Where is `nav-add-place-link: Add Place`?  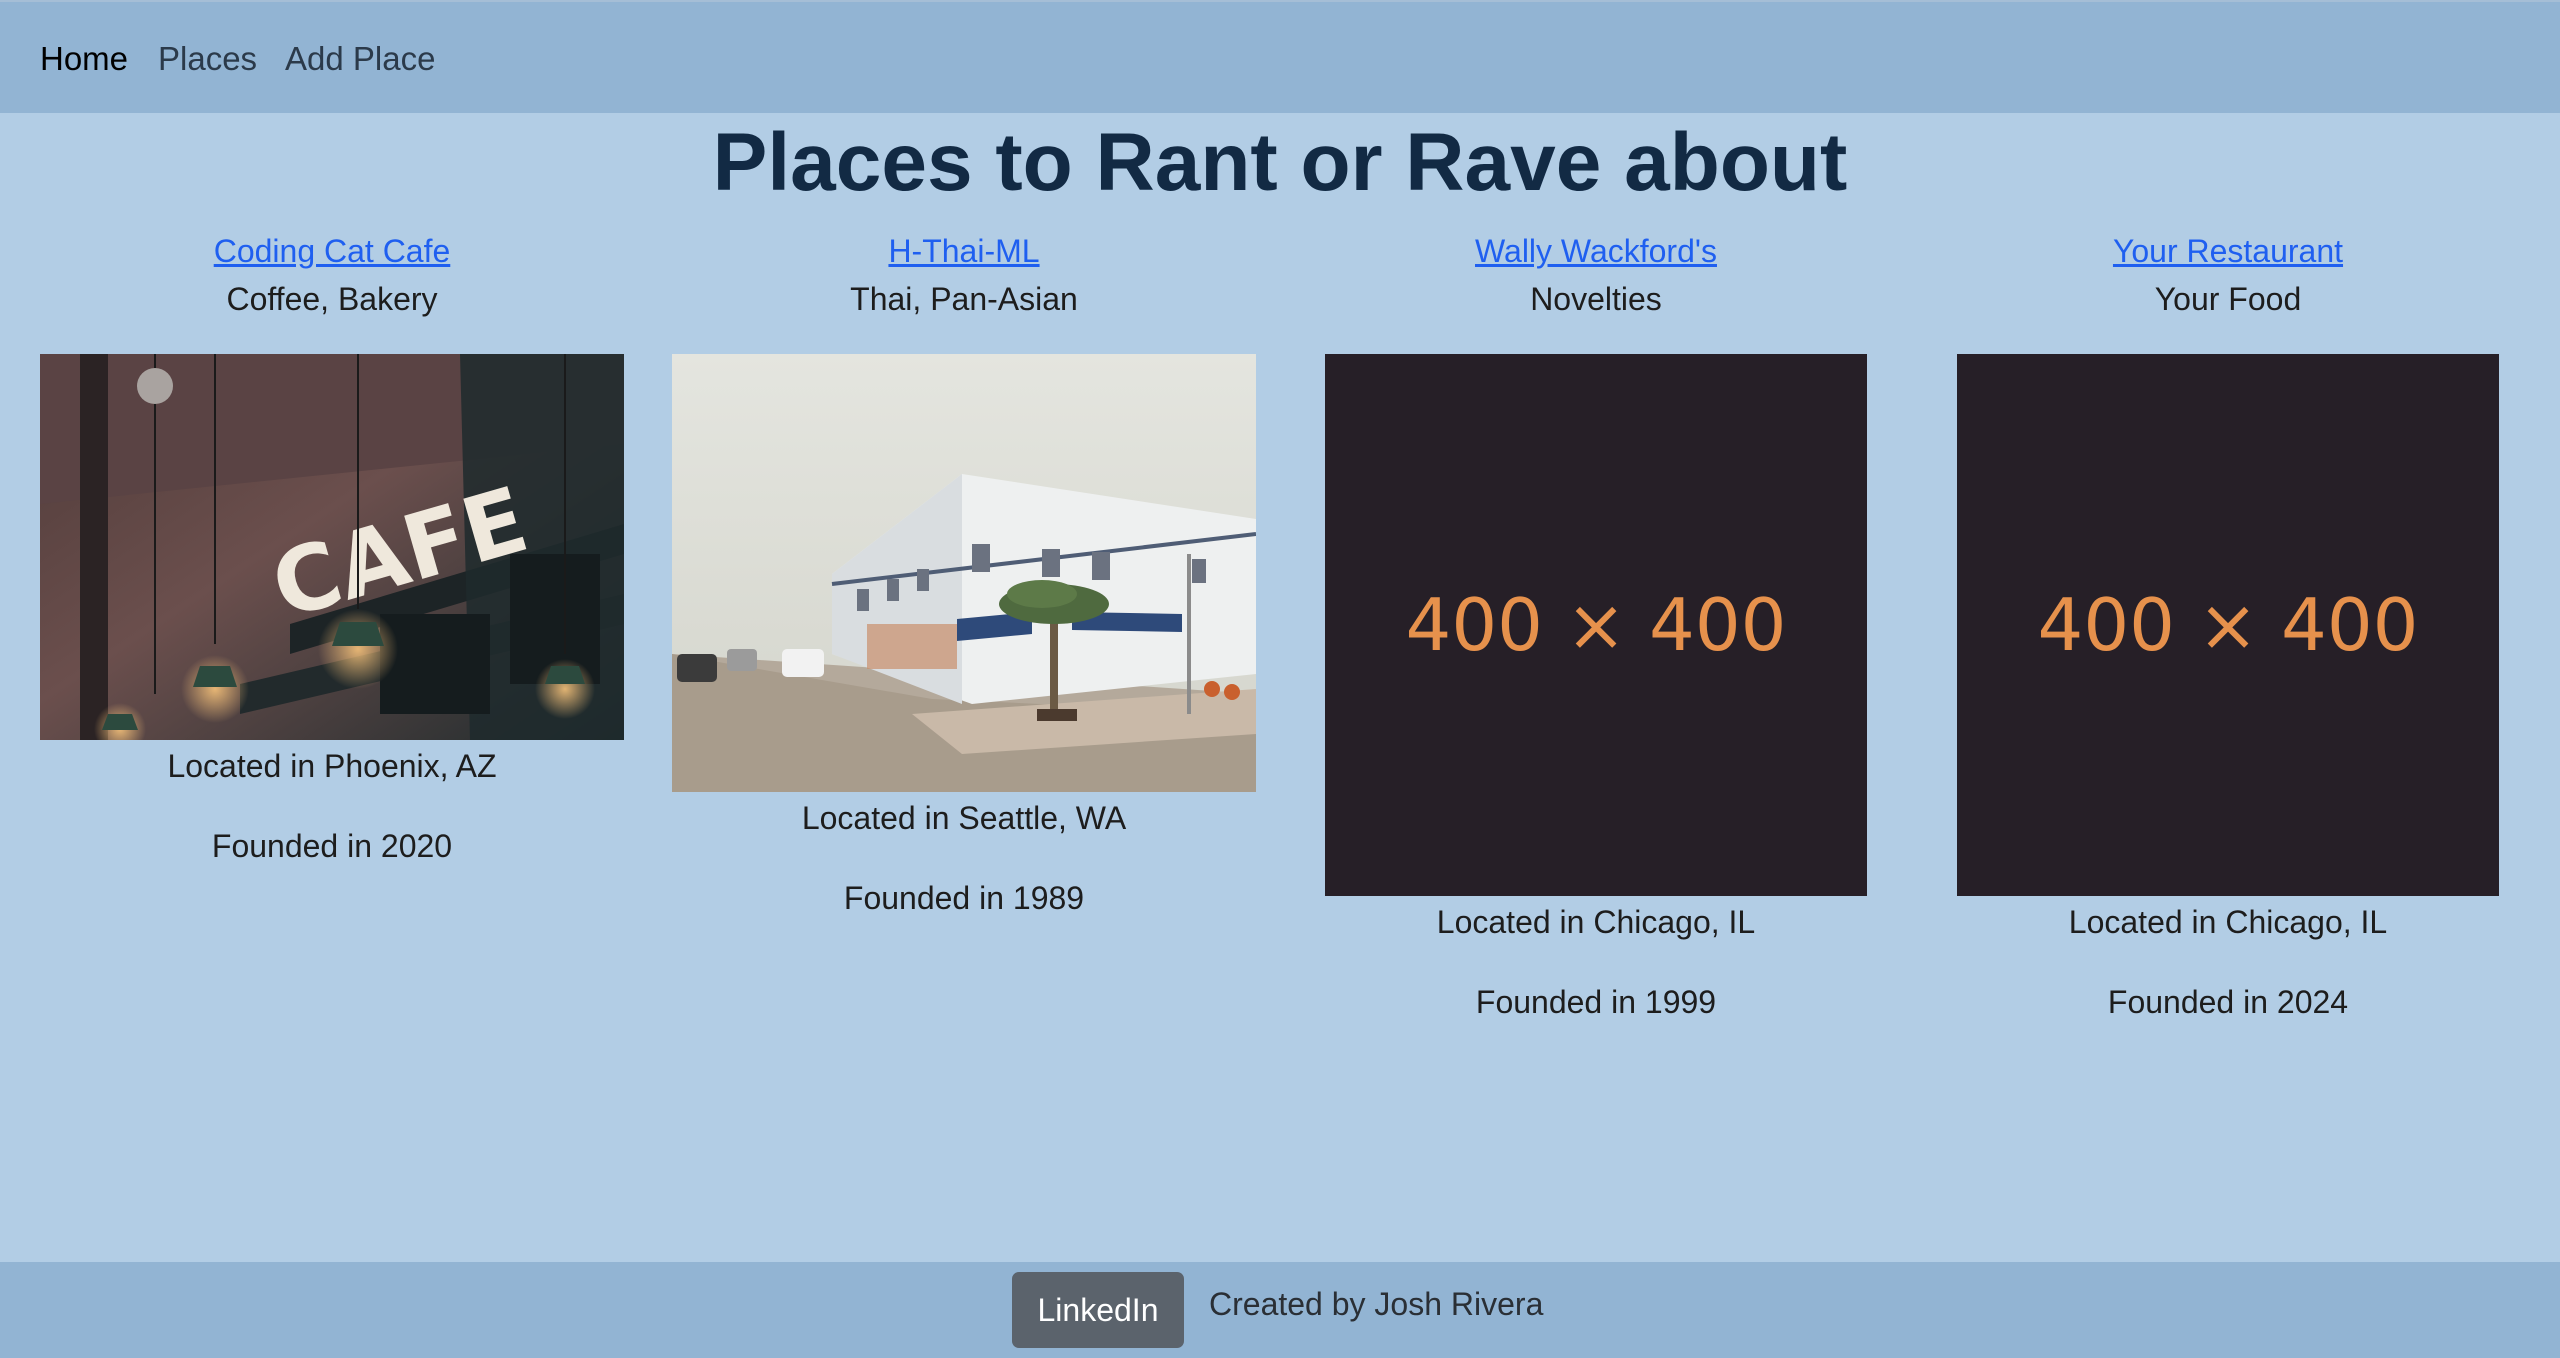
nav-add-place-link: Add Place is located at coordinates (360, 59).